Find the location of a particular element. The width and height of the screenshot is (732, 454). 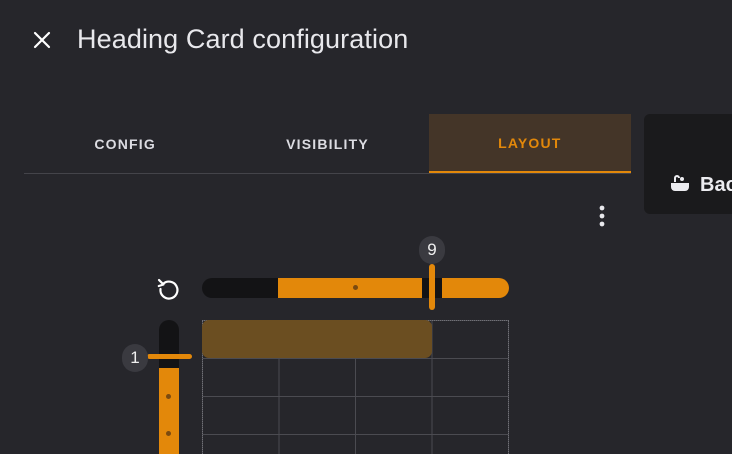

rows-slider-handle is located at coordinates (169, 356).